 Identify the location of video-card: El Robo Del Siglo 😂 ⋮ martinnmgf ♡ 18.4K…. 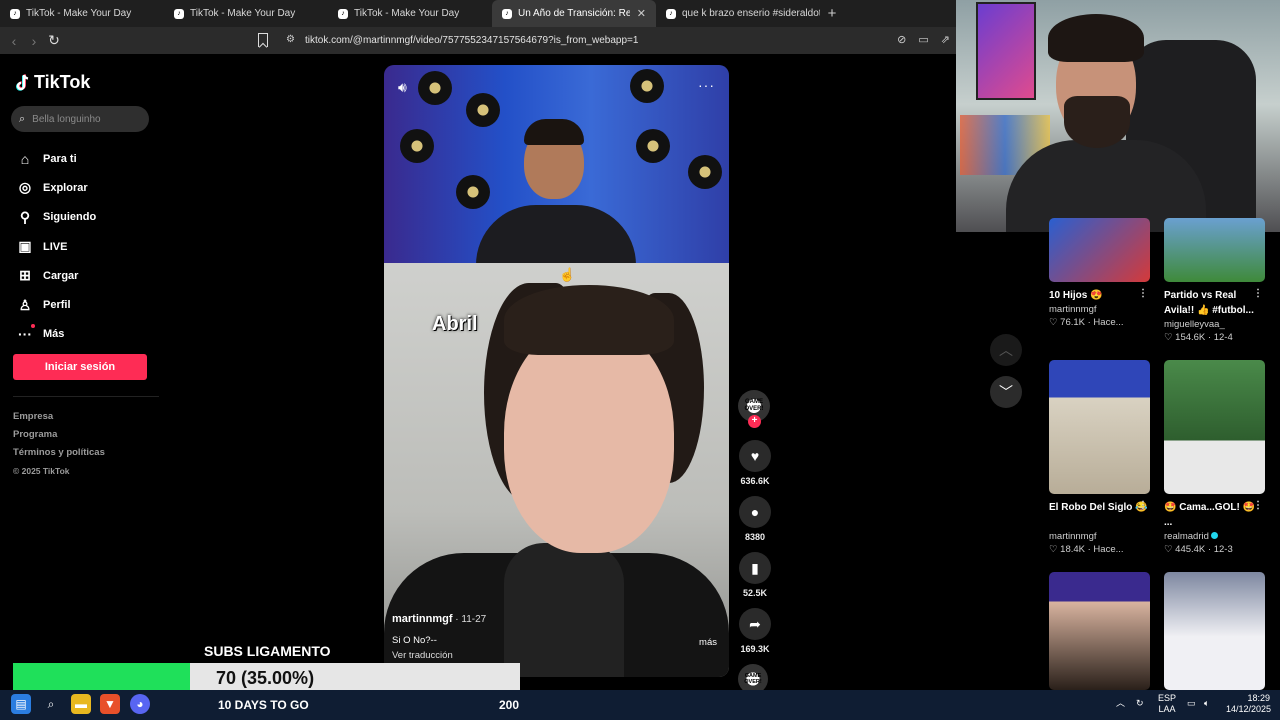
(1099, 457).